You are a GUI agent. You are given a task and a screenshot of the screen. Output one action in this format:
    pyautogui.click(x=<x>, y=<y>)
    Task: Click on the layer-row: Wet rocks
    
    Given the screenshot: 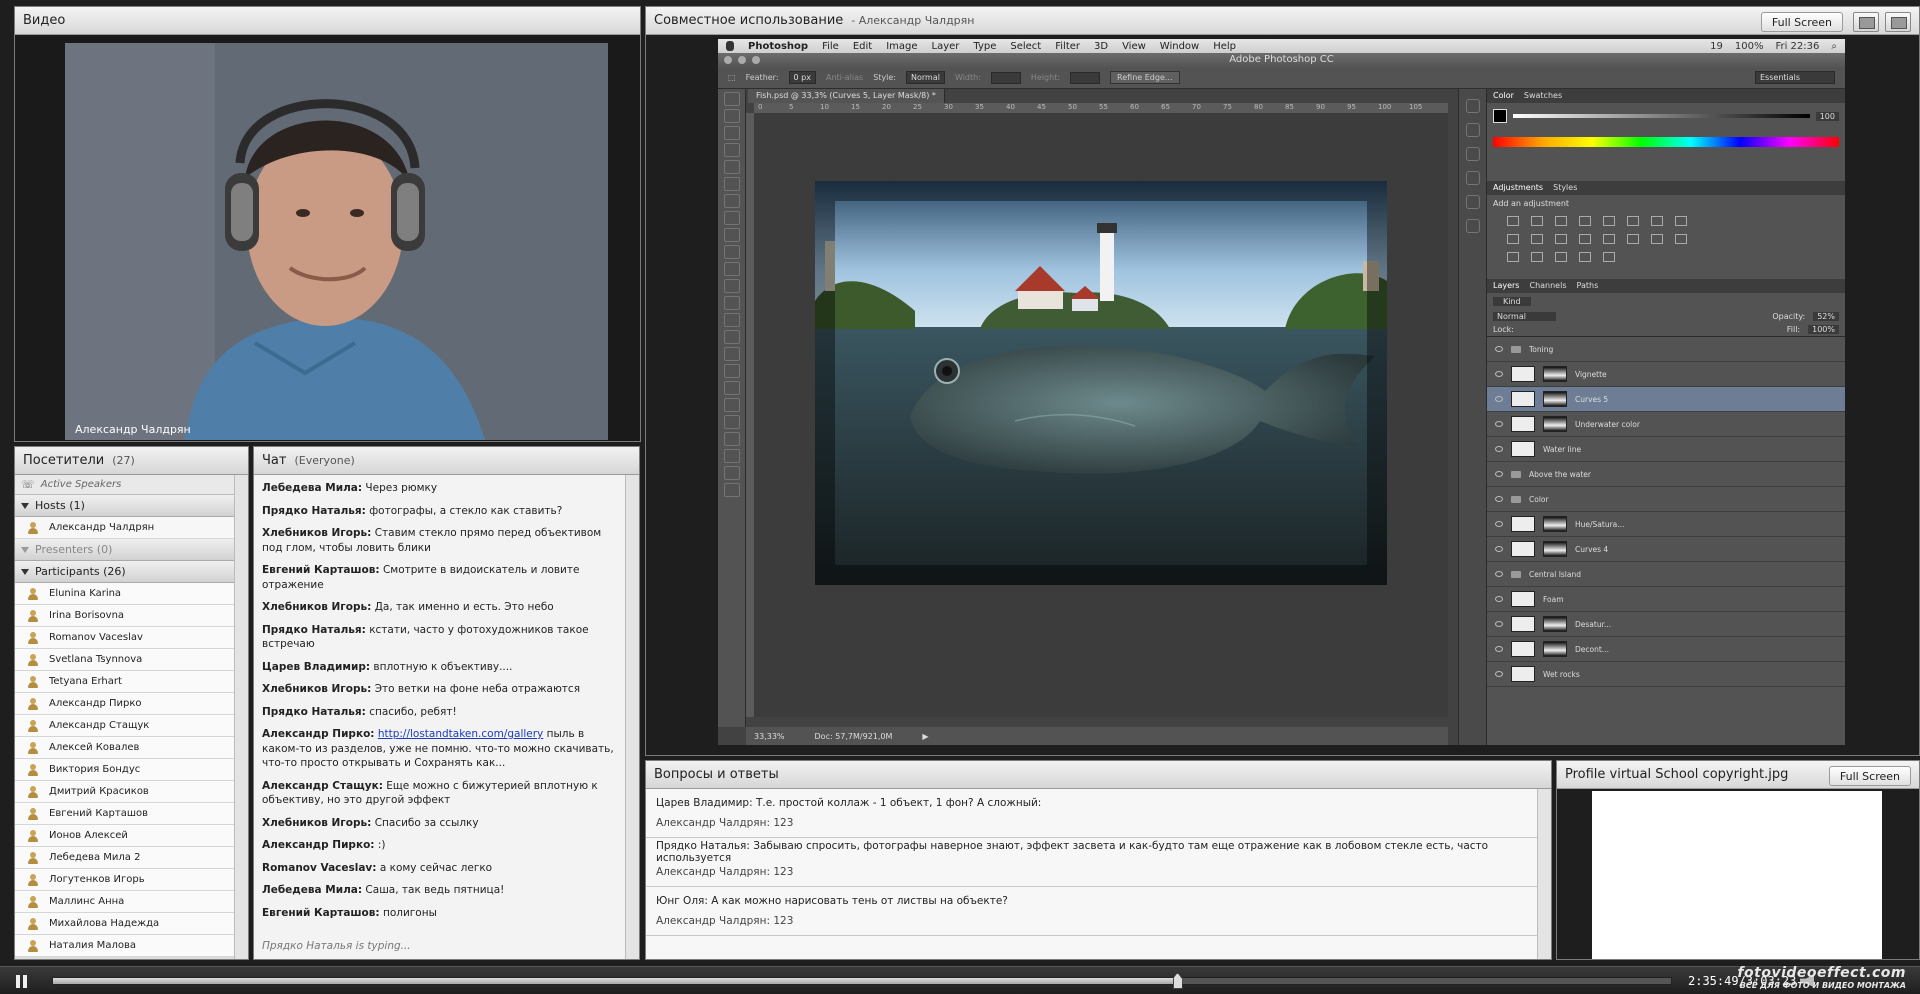 What is the action you would take?
    pyautogui.click(x=1666, y=674)
    